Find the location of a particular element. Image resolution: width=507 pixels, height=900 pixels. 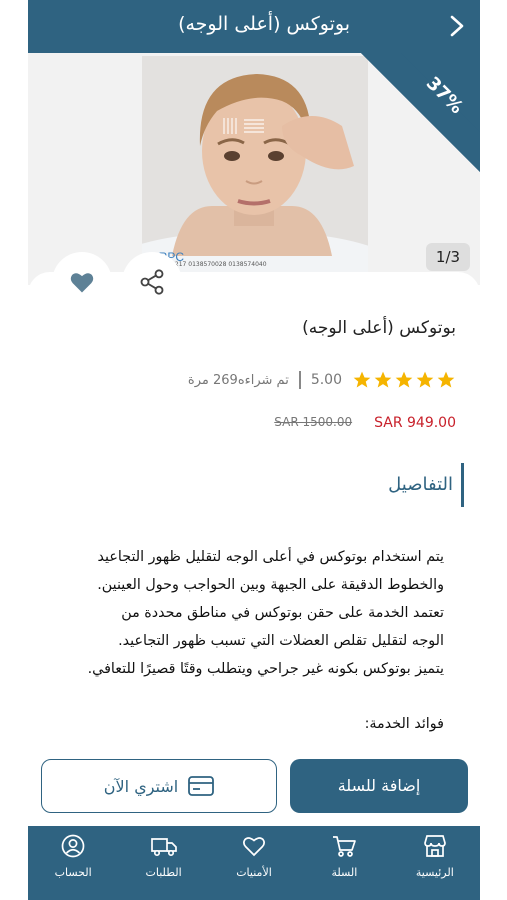

product-image: CRPC 920033217 0138570028 0138574040 is located at coordinates (255, 166).